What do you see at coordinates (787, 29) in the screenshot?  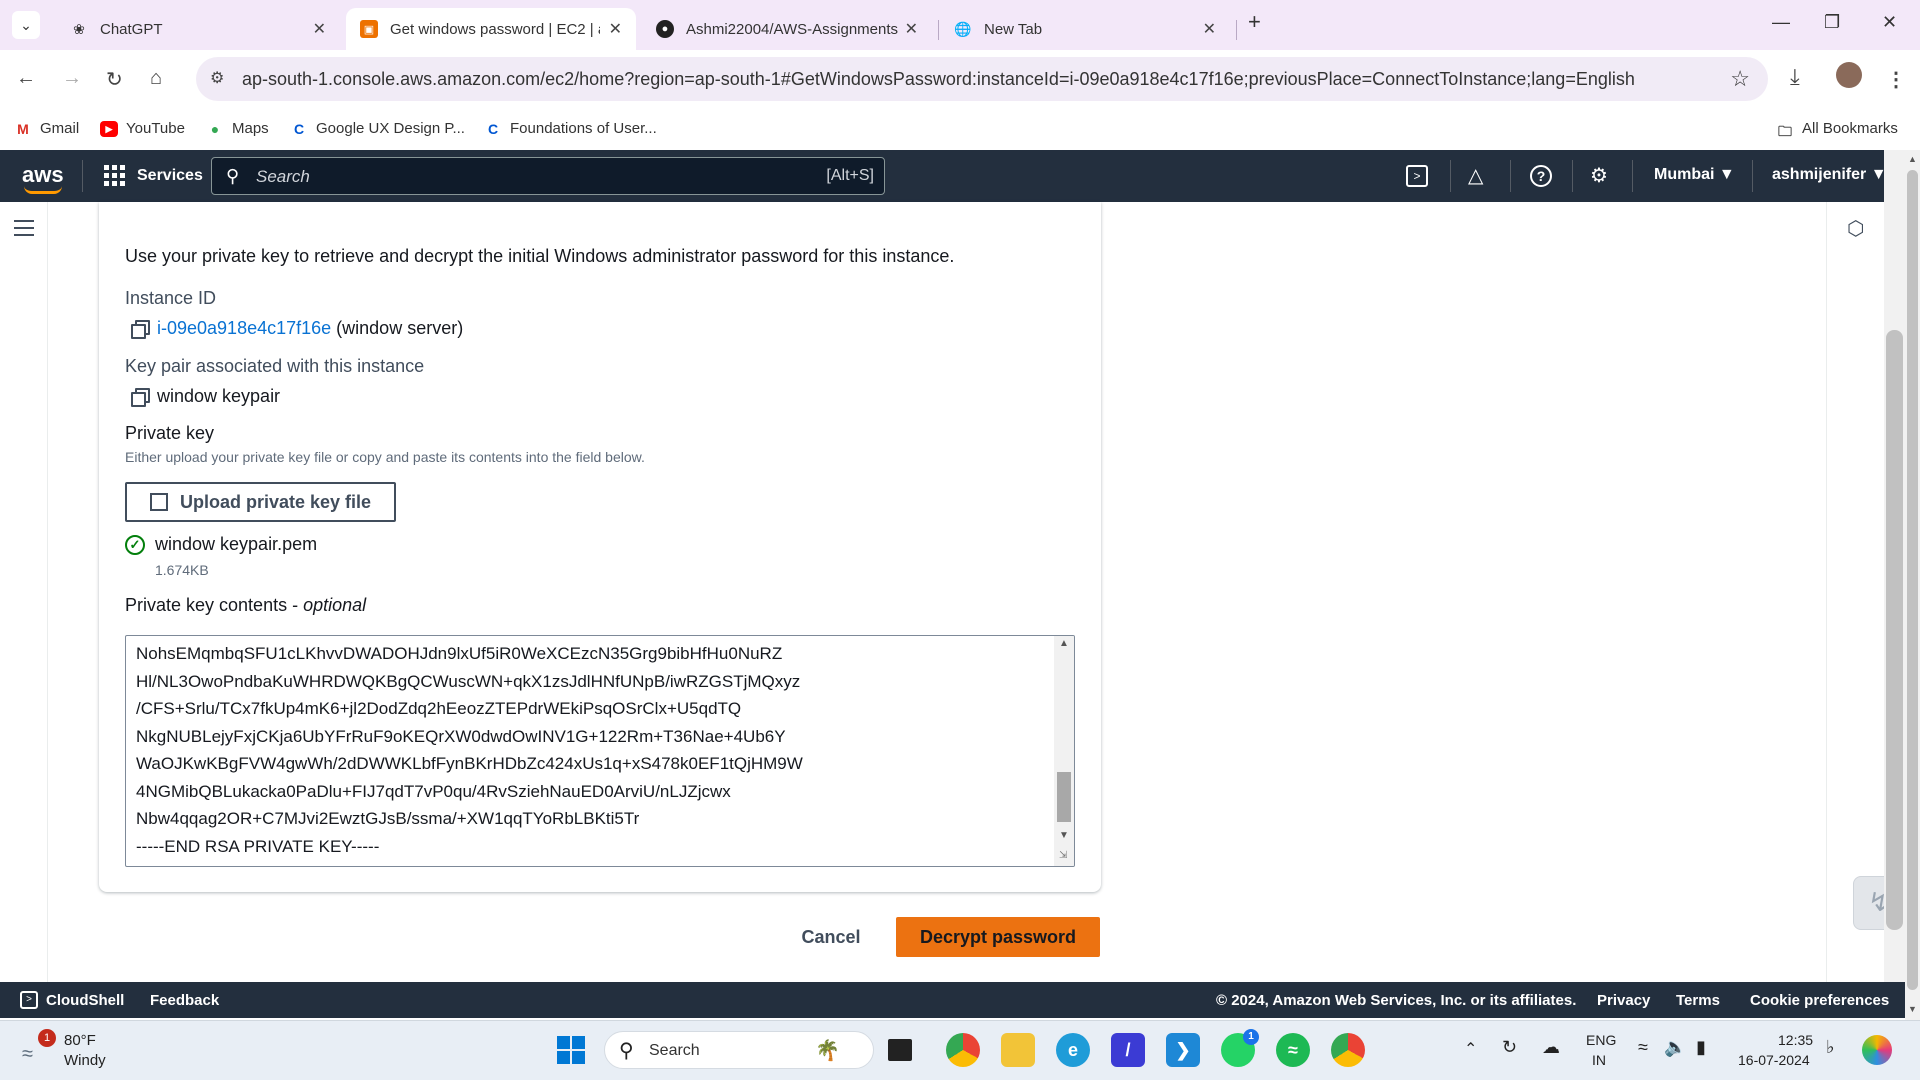 I see `tab-github: ● Ashmi22004/AWS-Assignments ✕` at bounding box center [787, 29].